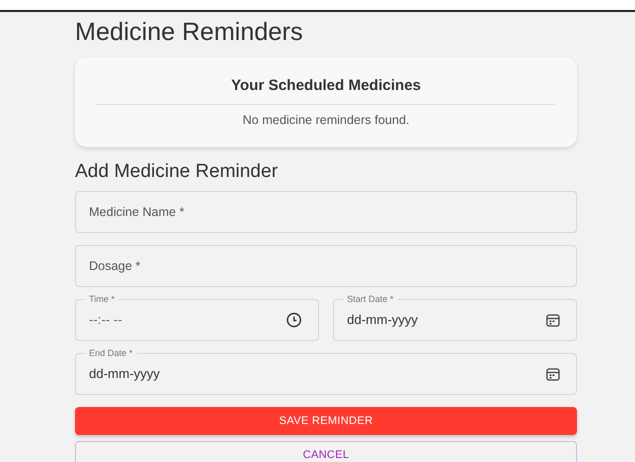  What do you see at coordinates (102, 299) in the screenshot?
I see `field-label: Time *` at bounding box center [102, 299].